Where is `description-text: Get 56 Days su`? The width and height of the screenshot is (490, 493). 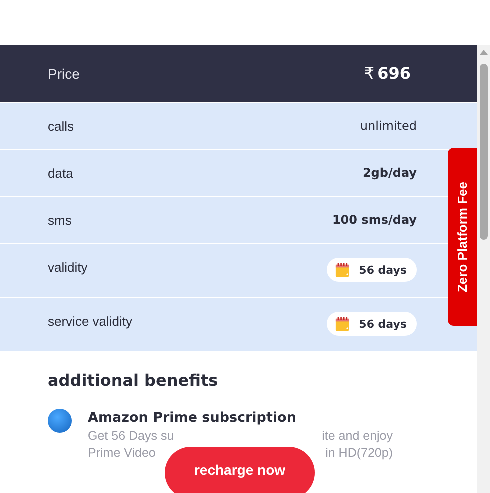
description-text: Get 56 Days su is located at coordinates (131, 436).